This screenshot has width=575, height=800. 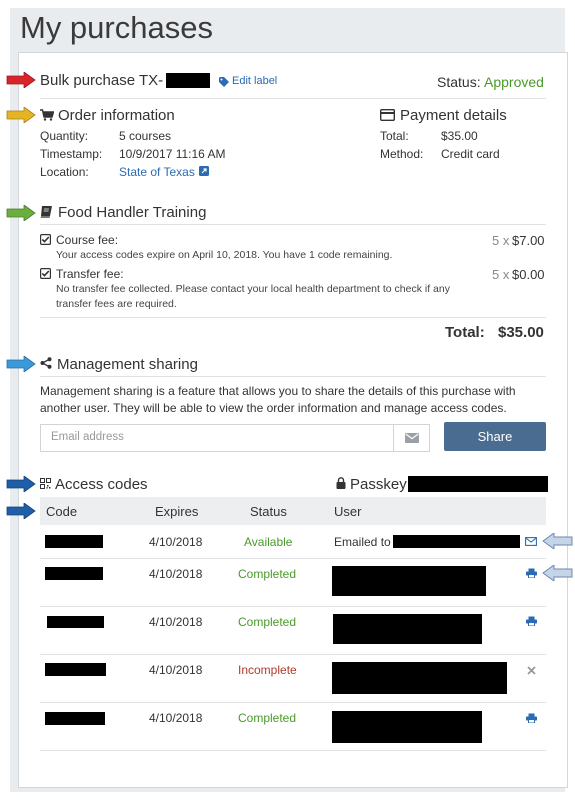 What do you see at coordinates (293, 678) in the screenshot?
I see `table-row: 4/10/2018 Incomplete` at bounding box center [293, 678].